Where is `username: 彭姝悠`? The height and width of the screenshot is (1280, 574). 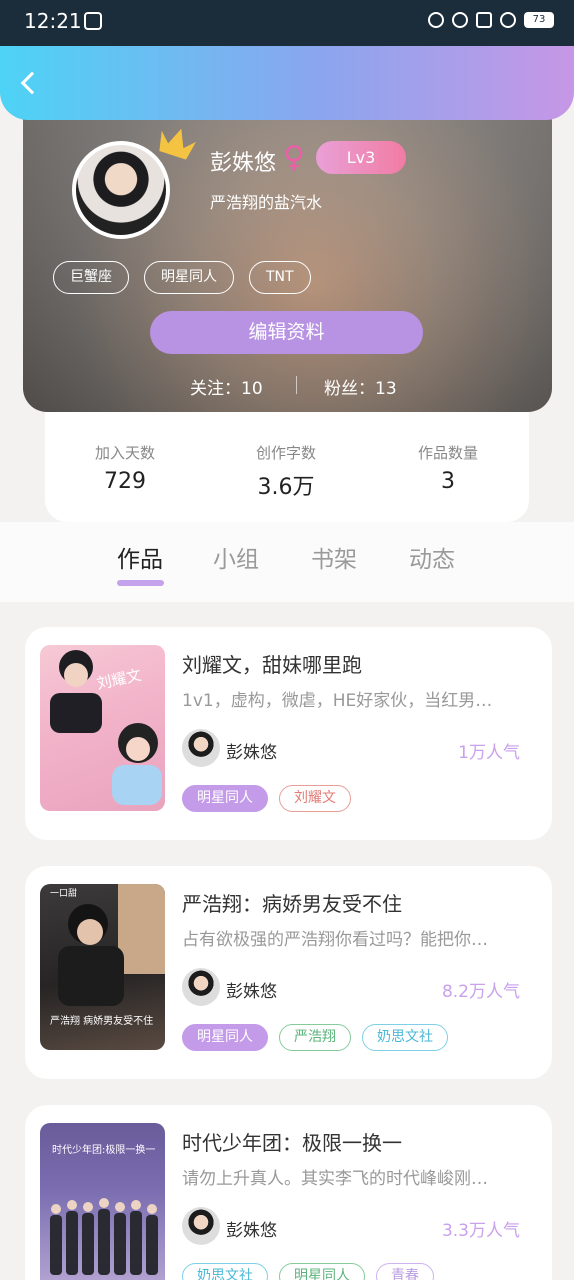 username: 彭姝悠 is located at coordinates (243, 163).